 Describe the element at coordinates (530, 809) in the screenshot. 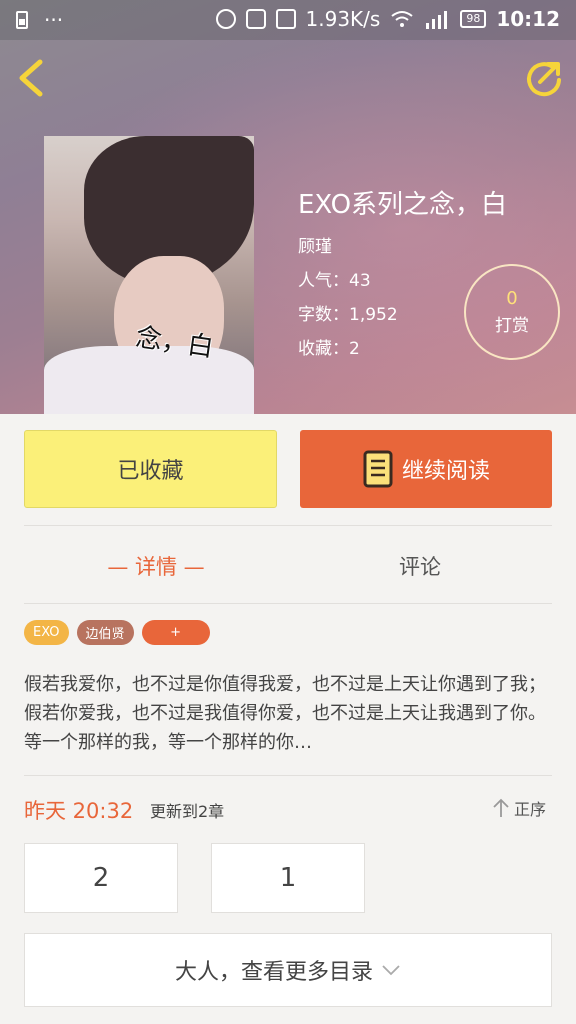

I see `sort-label: 正序` at that location.